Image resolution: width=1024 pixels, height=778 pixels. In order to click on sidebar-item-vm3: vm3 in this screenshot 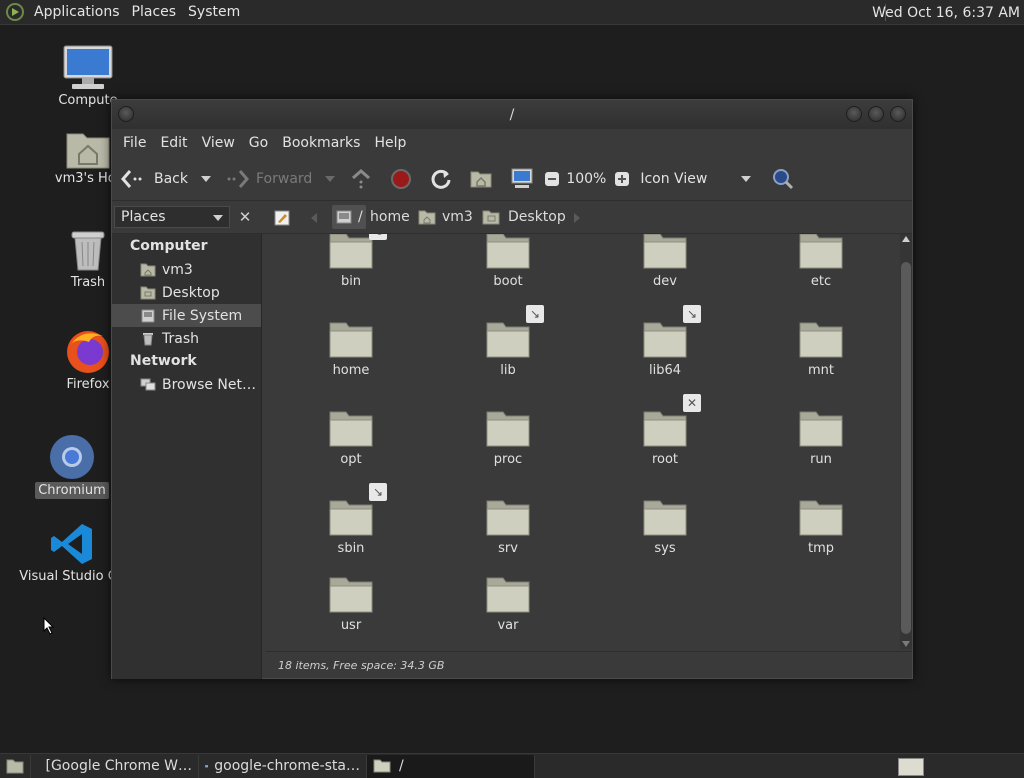, I will do `click(186, 269)`.